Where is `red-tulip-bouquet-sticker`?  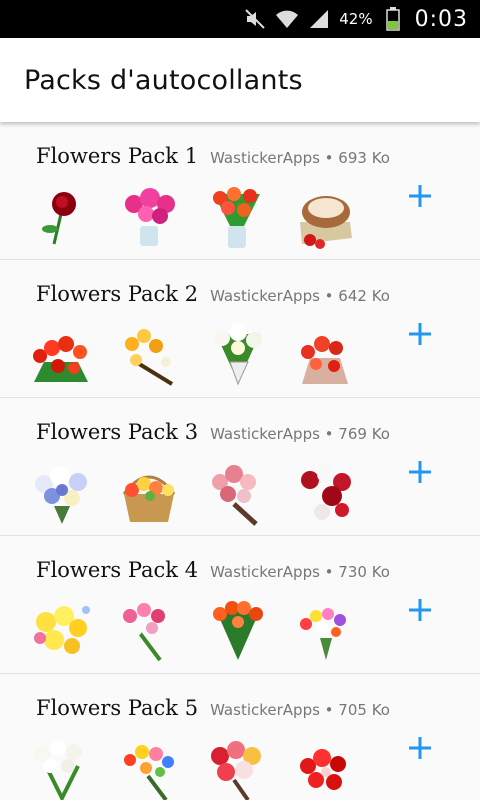
red-tulip-bouquet-sticker is located at coordinates (61, 355).